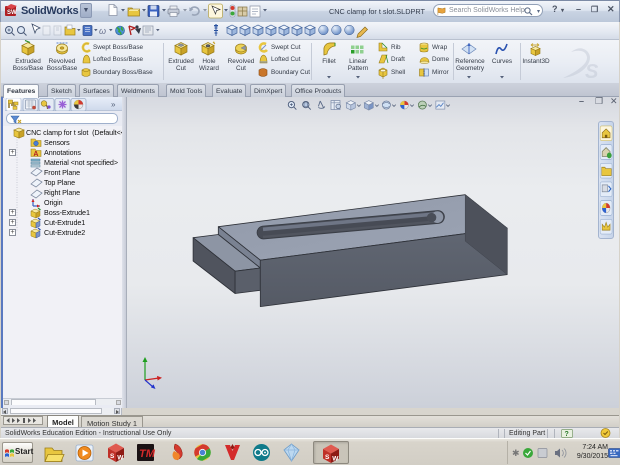 This screenshot has height=465, width=620. What do you see at coordinates (102, 31) in the screenshot?
I see `svg-text: ω` at bounding box center [102, 31].